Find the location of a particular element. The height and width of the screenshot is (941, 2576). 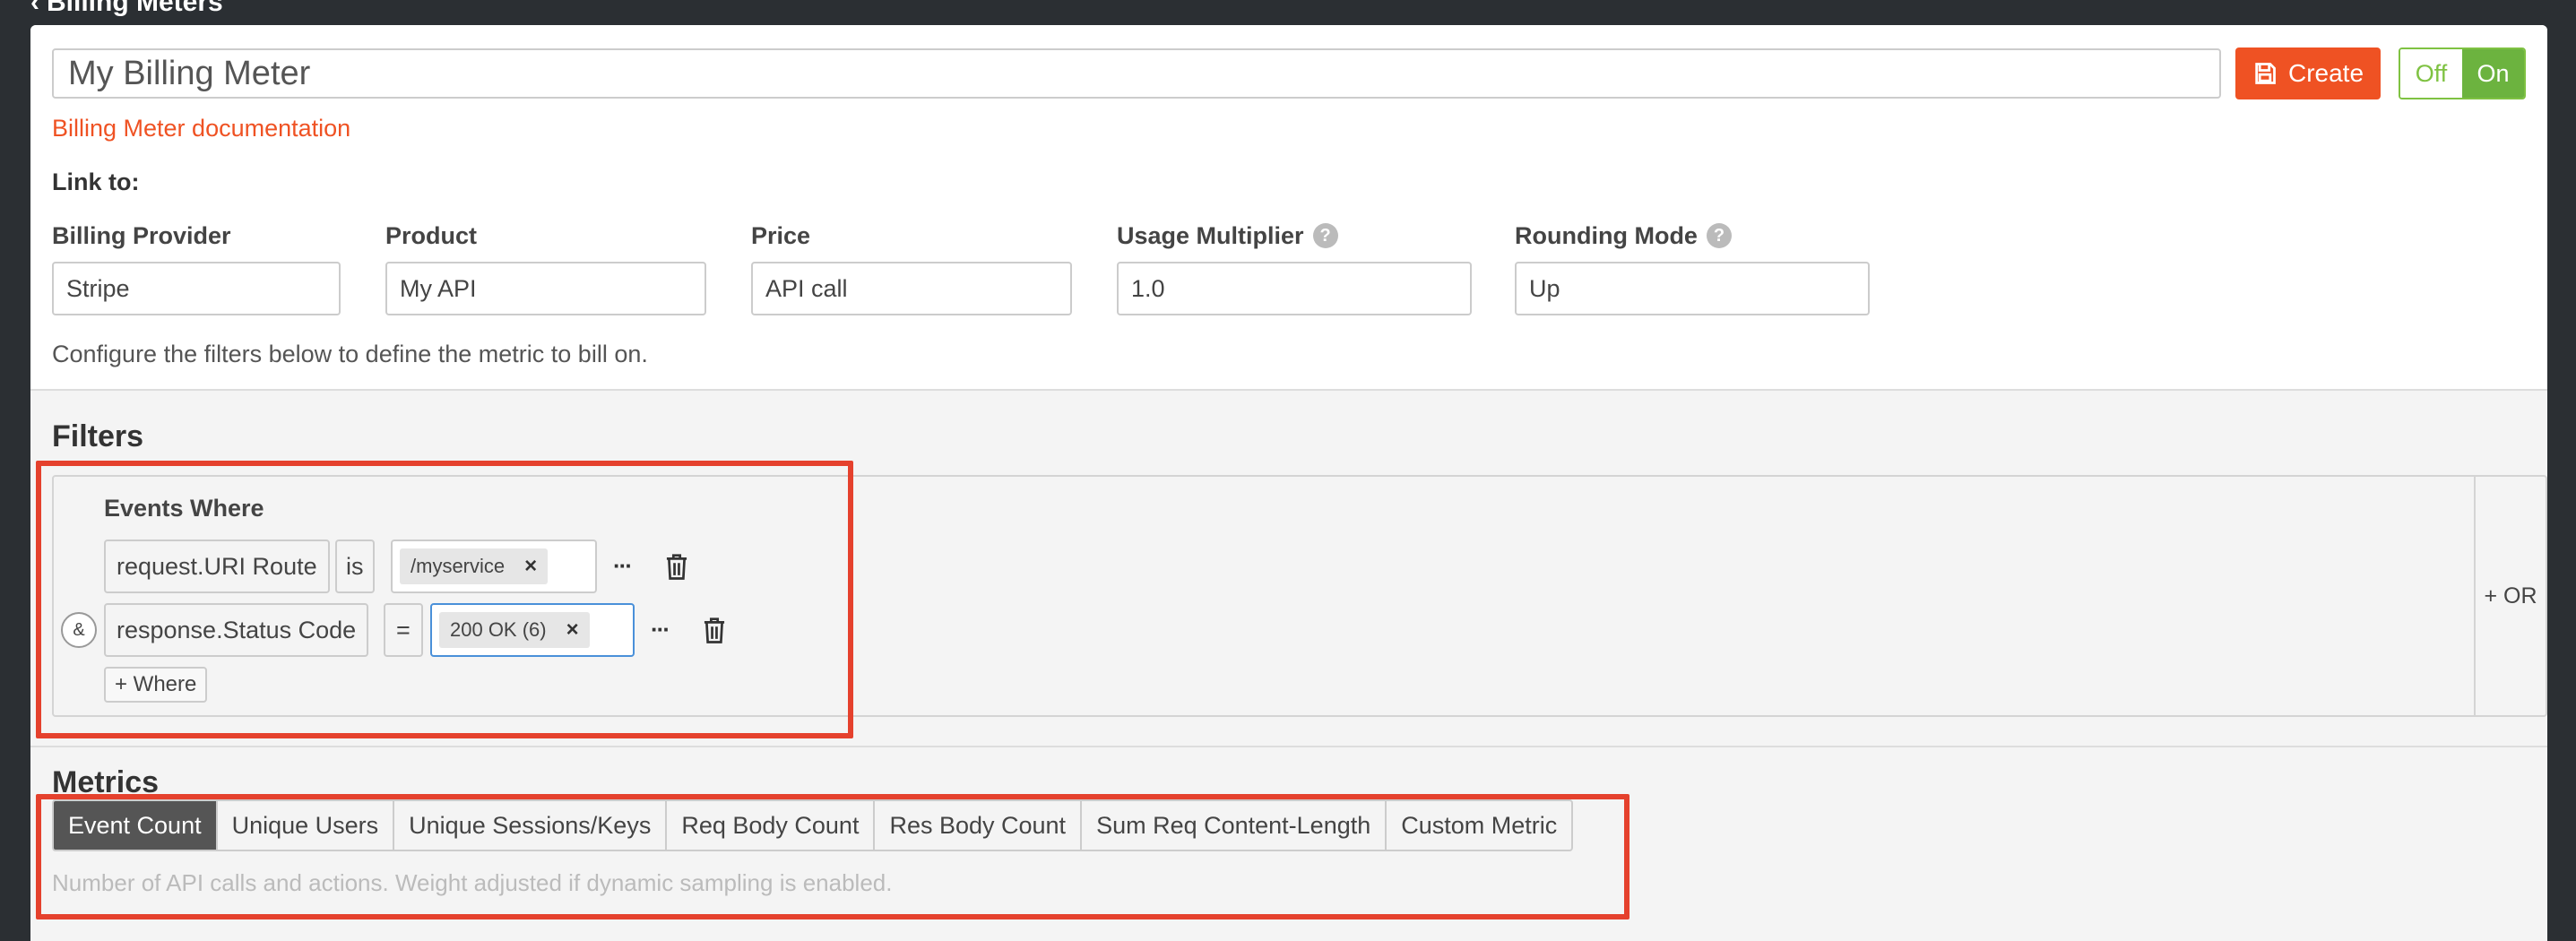

meter-name-input: My Billing Meter is located at coordinates (1136, 74).